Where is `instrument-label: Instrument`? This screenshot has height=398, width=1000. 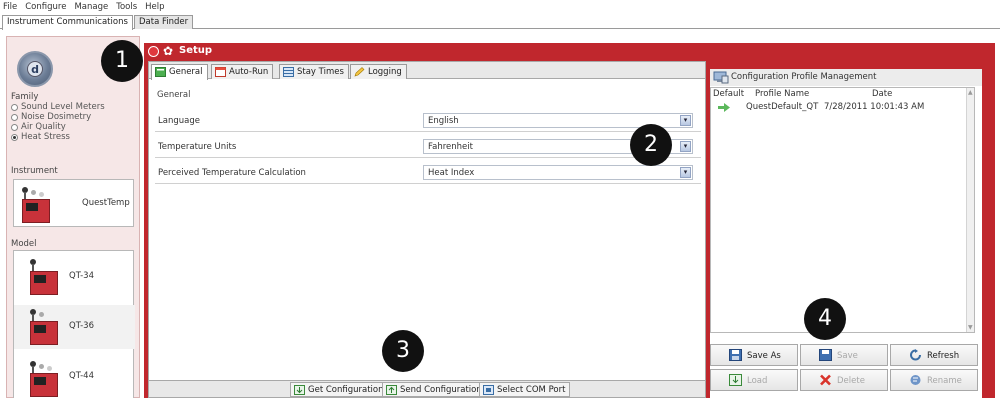 instrument-label: Instrument is located at coordinates (34, 171).